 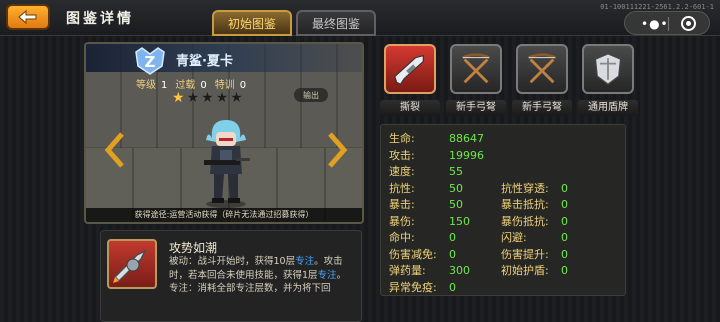 I want to click on stat-row: 暴伤抵抗: 0, so click(x=534, y=221).